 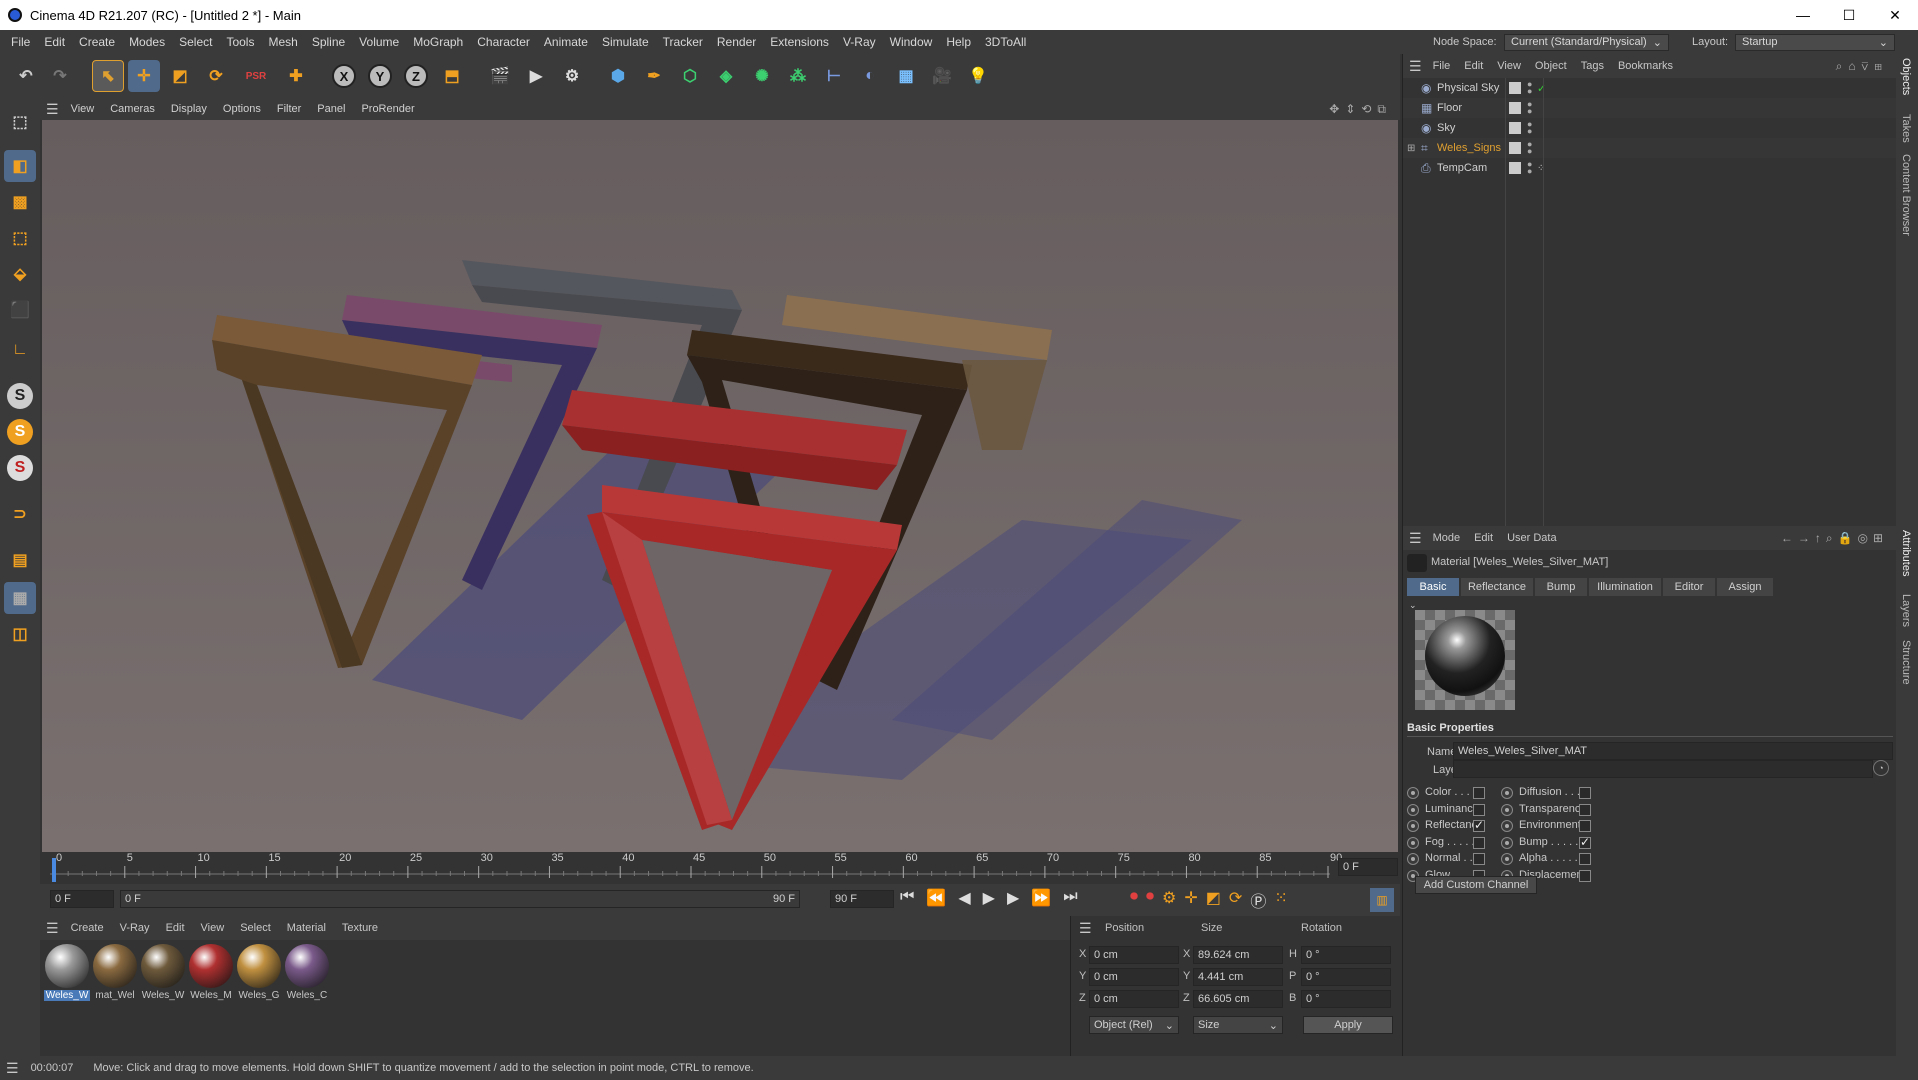 I want to click on close-button: ✕, so click(x=1895, y=15).